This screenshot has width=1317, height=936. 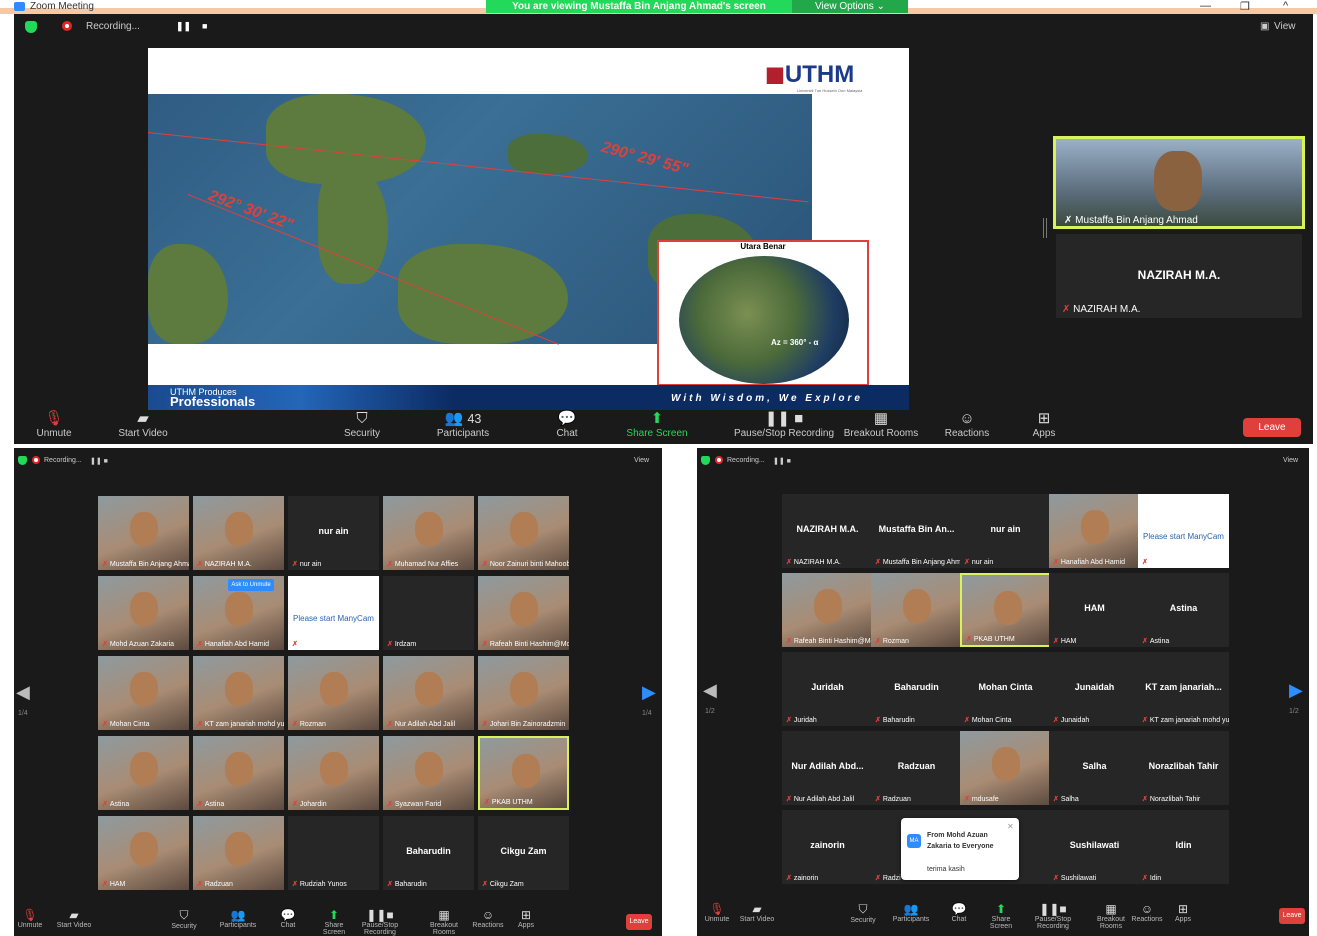 I want to click on close-icon: ✕, so click(x=1010, y=826).